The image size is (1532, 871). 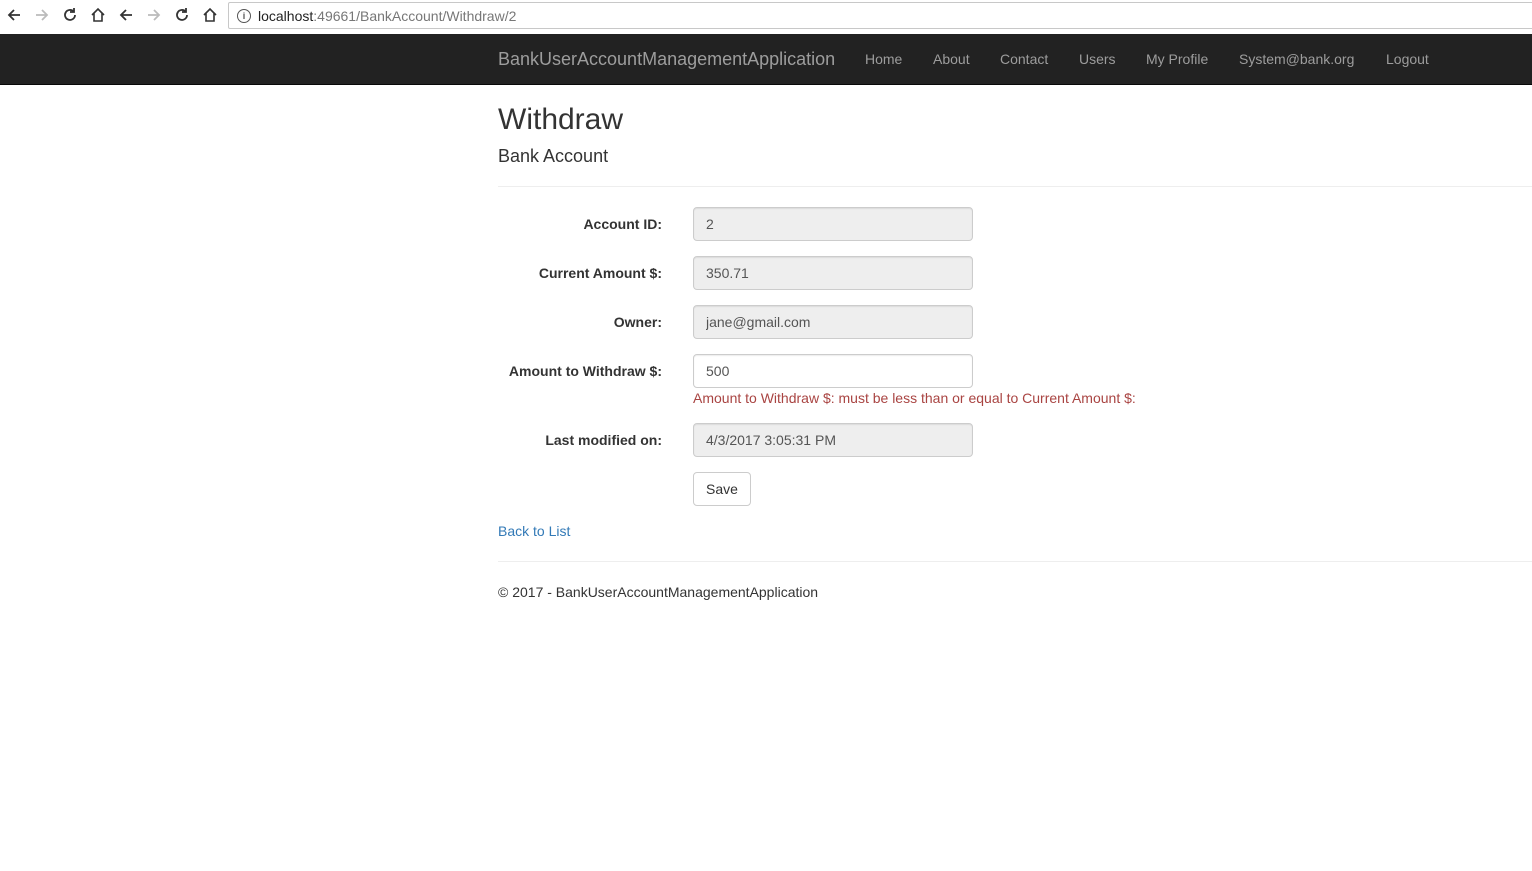 I want to click on navbar-brand: BankUserAccountManagementApplication, so click(x=666, y=59).